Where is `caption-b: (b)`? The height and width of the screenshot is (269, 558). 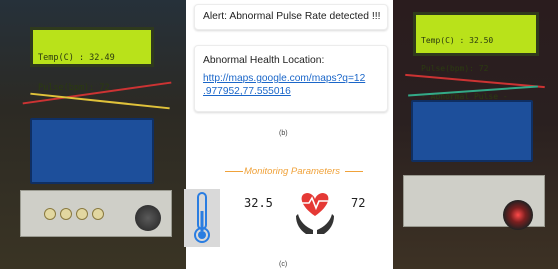
caption-b: (b) is located at coordinates (283, 133).